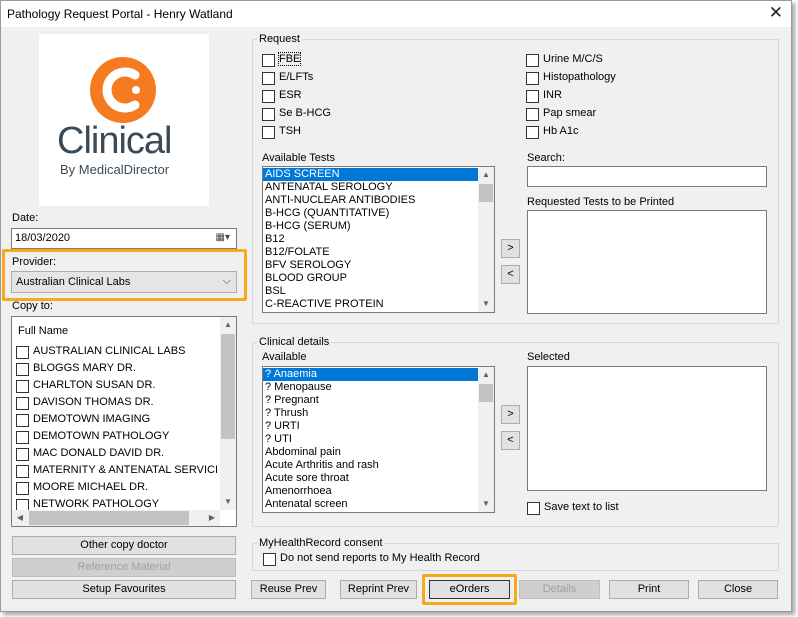 This screenshot has height=617, width=798. I want to click on details-button: Details, so click(559, 589).